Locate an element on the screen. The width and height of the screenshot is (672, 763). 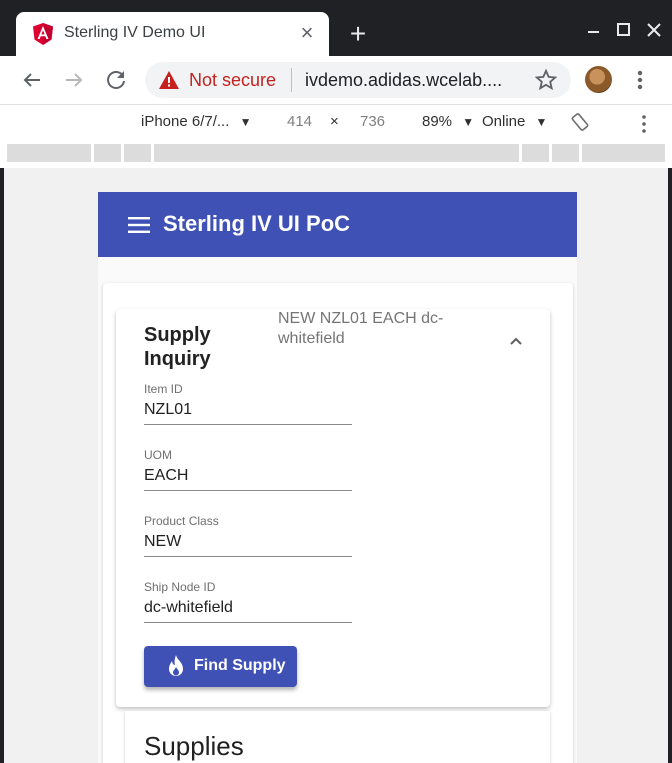
menu-icon is located at coordinates (139, 225).